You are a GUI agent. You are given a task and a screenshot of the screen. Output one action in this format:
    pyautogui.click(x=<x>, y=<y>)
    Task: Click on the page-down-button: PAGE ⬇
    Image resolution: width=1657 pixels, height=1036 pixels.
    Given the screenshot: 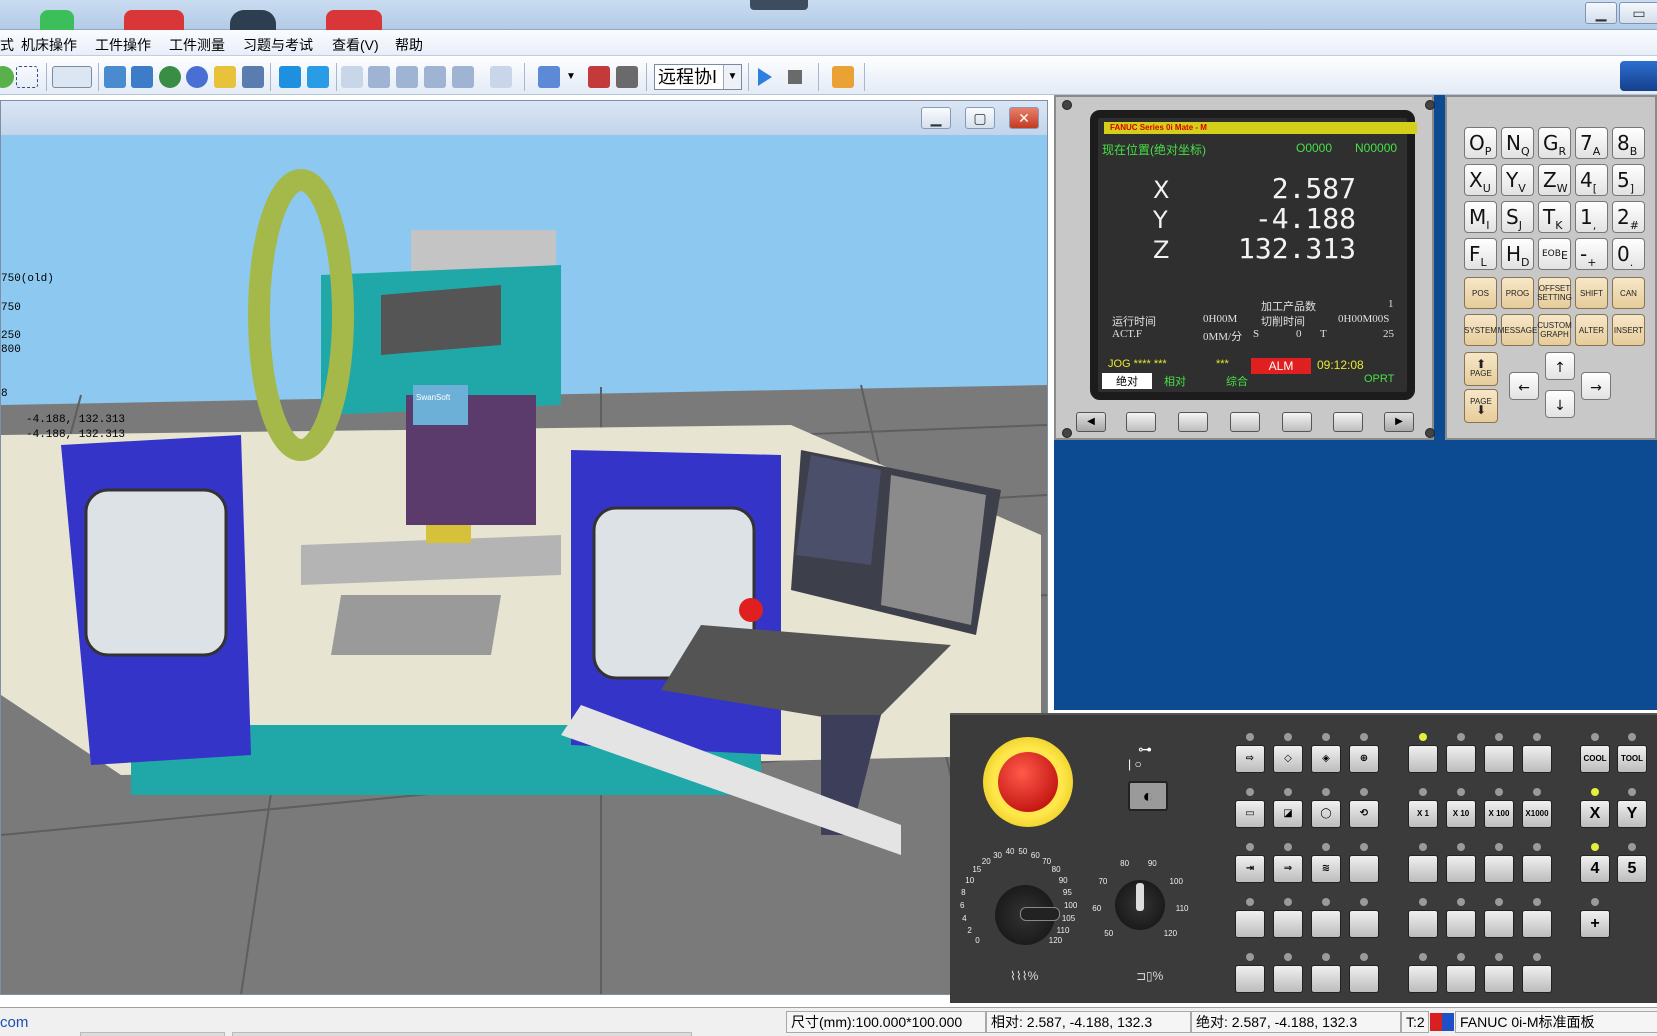 What is the action you would take?
    pyautogui.click(x=1481, y=406)
    